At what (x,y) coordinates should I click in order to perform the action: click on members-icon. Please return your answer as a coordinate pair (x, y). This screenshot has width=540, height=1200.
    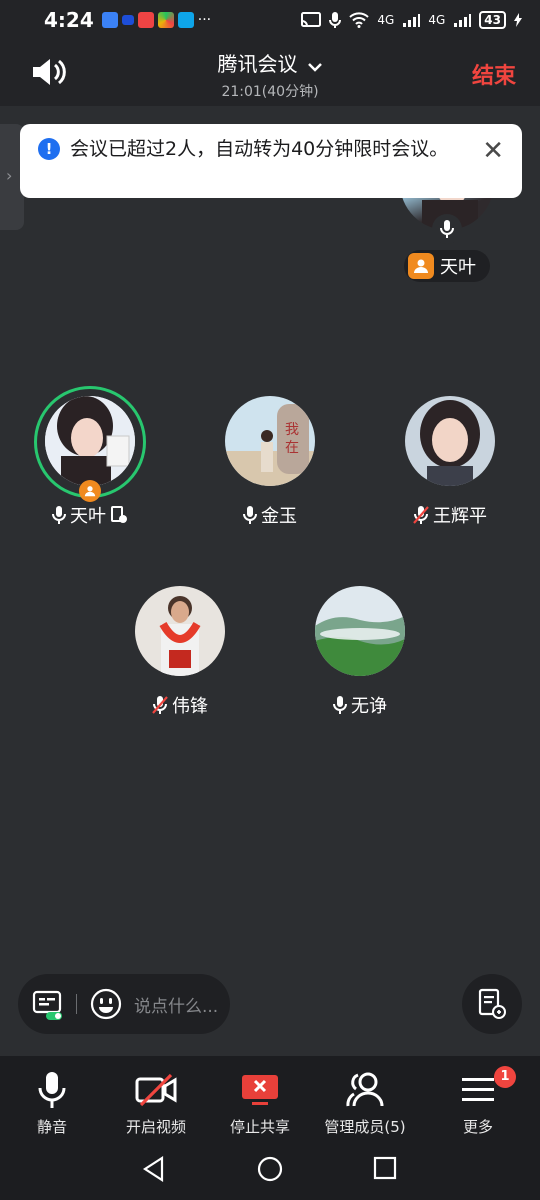
    Looking at the image, I should click on (365, 1089).